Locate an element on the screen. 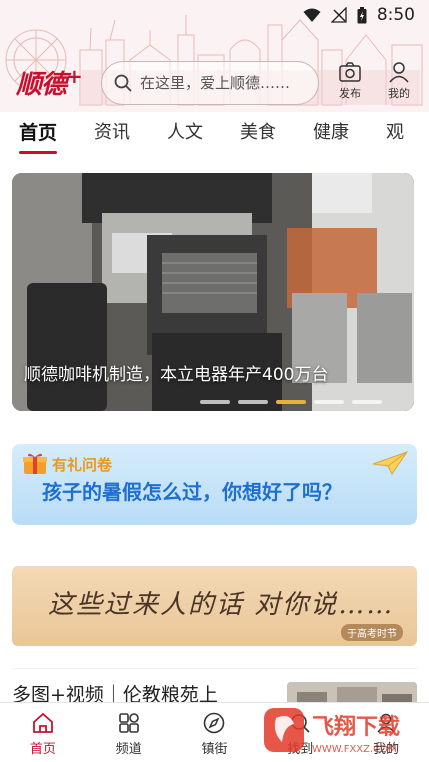 Image resolution: width=429 pixels, height=762 pixels. user-icon is located at coordinates (399, 72).